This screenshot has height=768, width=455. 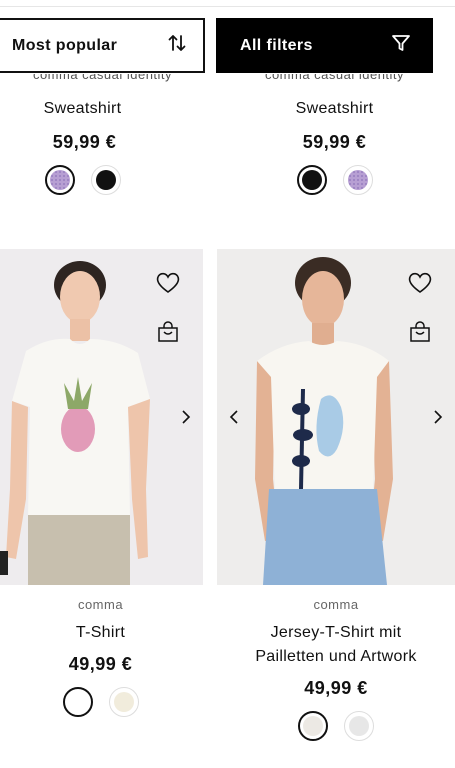 I want to click on product-title: T-Shirt, so click(x=100, y=632).